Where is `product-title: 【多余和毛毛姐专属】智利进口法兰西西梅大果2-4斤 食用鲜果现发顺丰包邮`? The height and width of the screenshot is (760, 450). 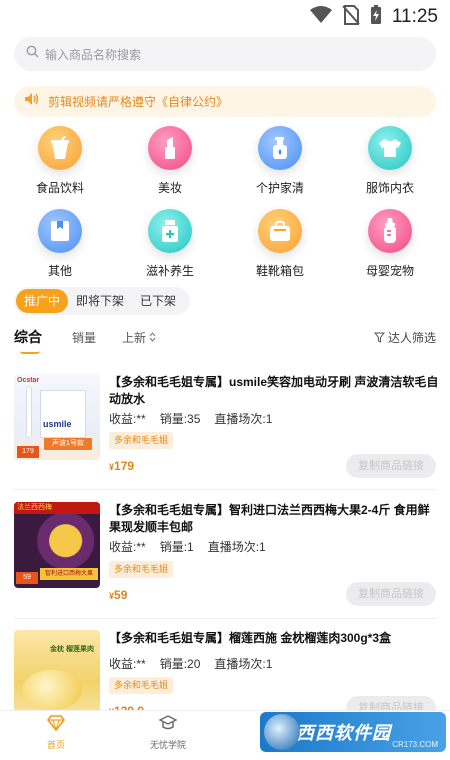
product-title: 【多余和毛毛姐专属】智利进口法兰西西梅大果2-4斤 食用鲜果现发顺丰包邮 is located at coordinates (274, 519).